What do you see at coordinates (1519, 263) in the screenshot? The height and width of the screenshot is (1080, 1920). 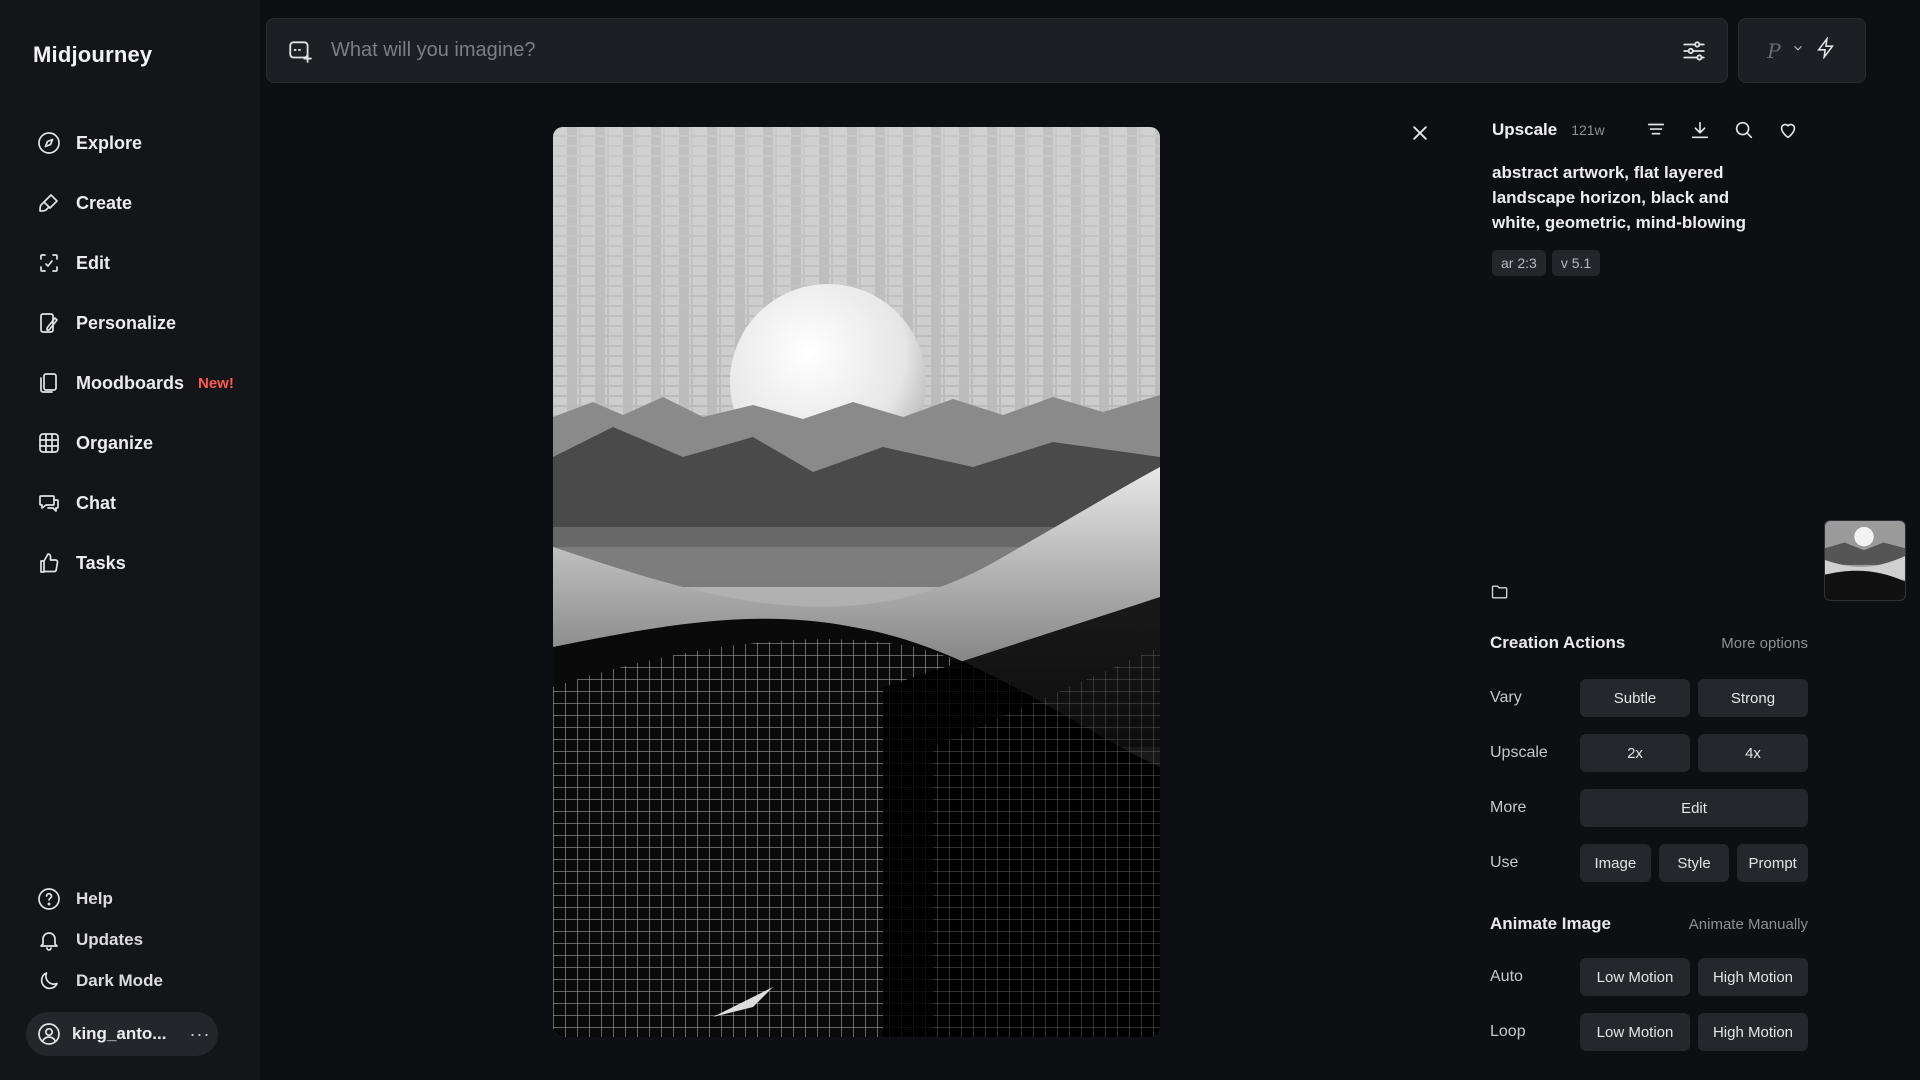 I see `aspect-ratio-tag: ar 2:3` at bounding box center [1519, 263].